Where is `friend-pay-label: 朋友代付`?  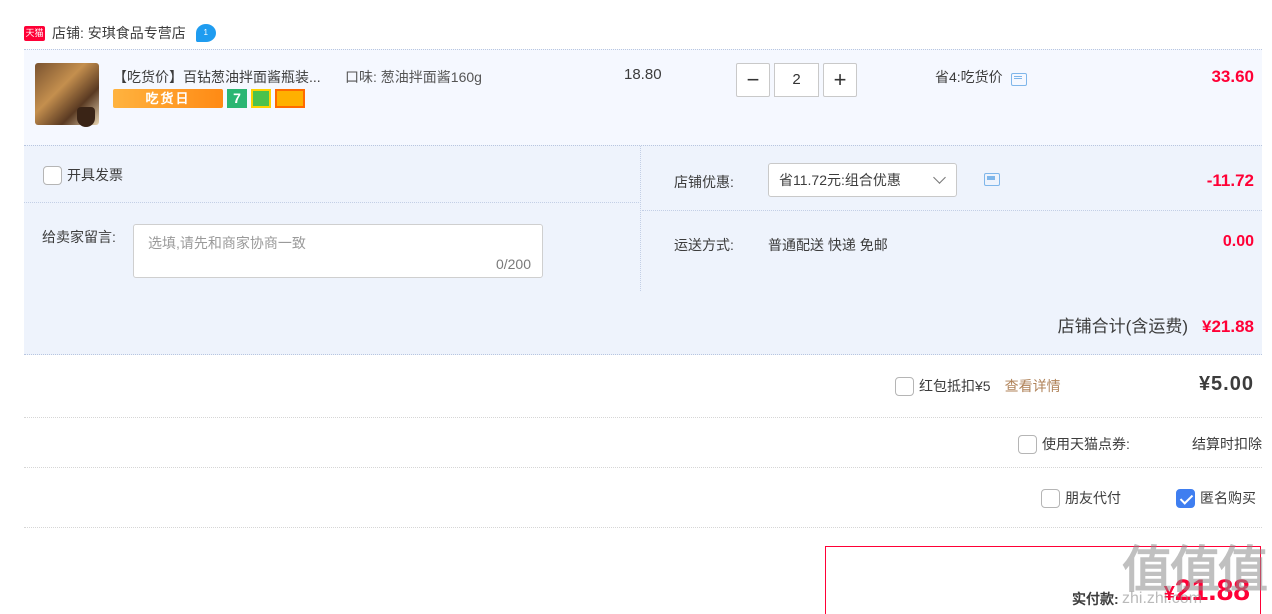 friend-pay-label: 朋友代付 is located at coordinates (1093, 498).